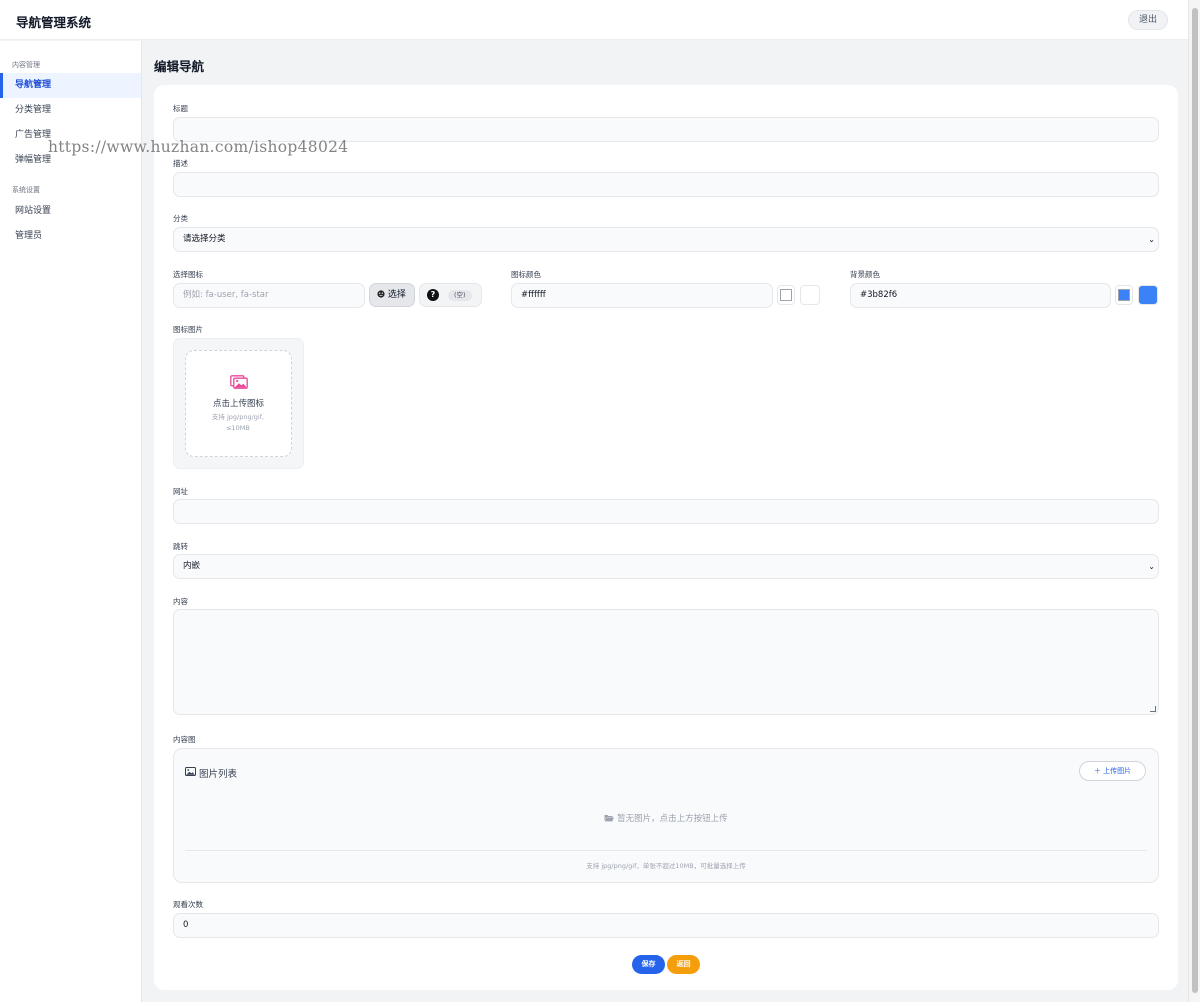 The width and height of the screenshot is (1200, 1002). Describe the element at coordinates (26, 190) in the screenshot. I see `sidebar-group-system: 系统设置` at that location.